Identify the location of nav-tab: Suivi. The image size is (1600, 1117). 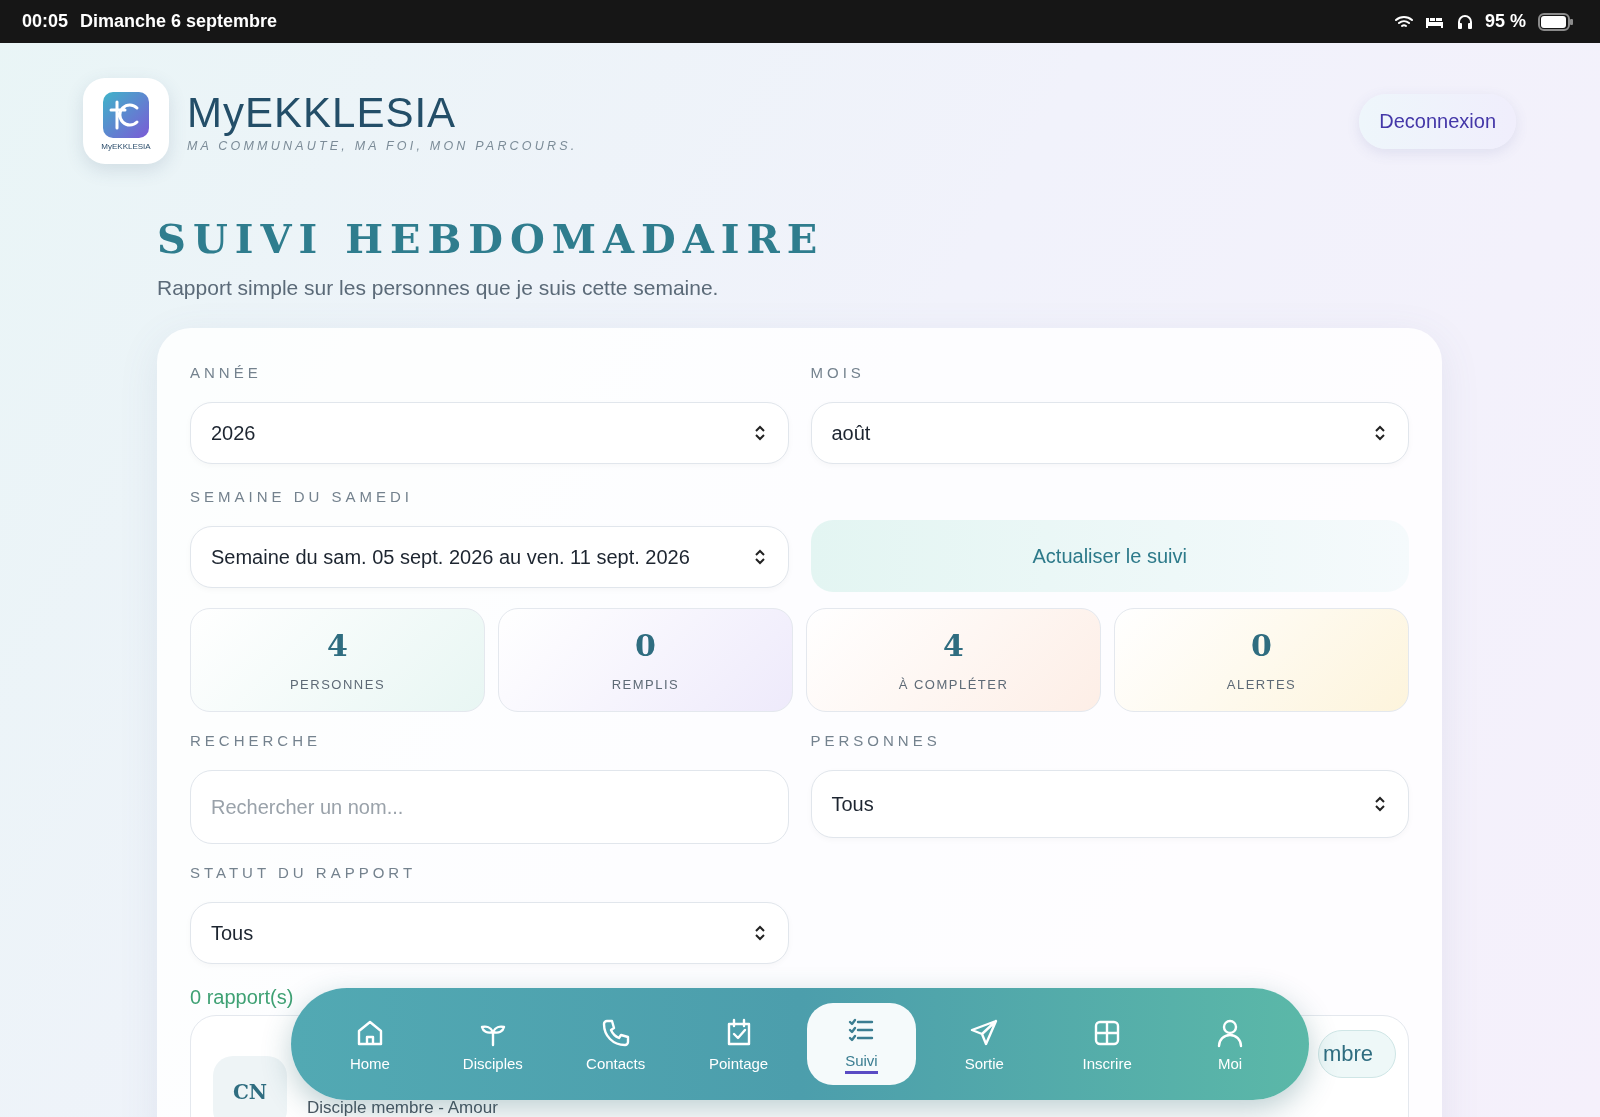
(861, 1044).